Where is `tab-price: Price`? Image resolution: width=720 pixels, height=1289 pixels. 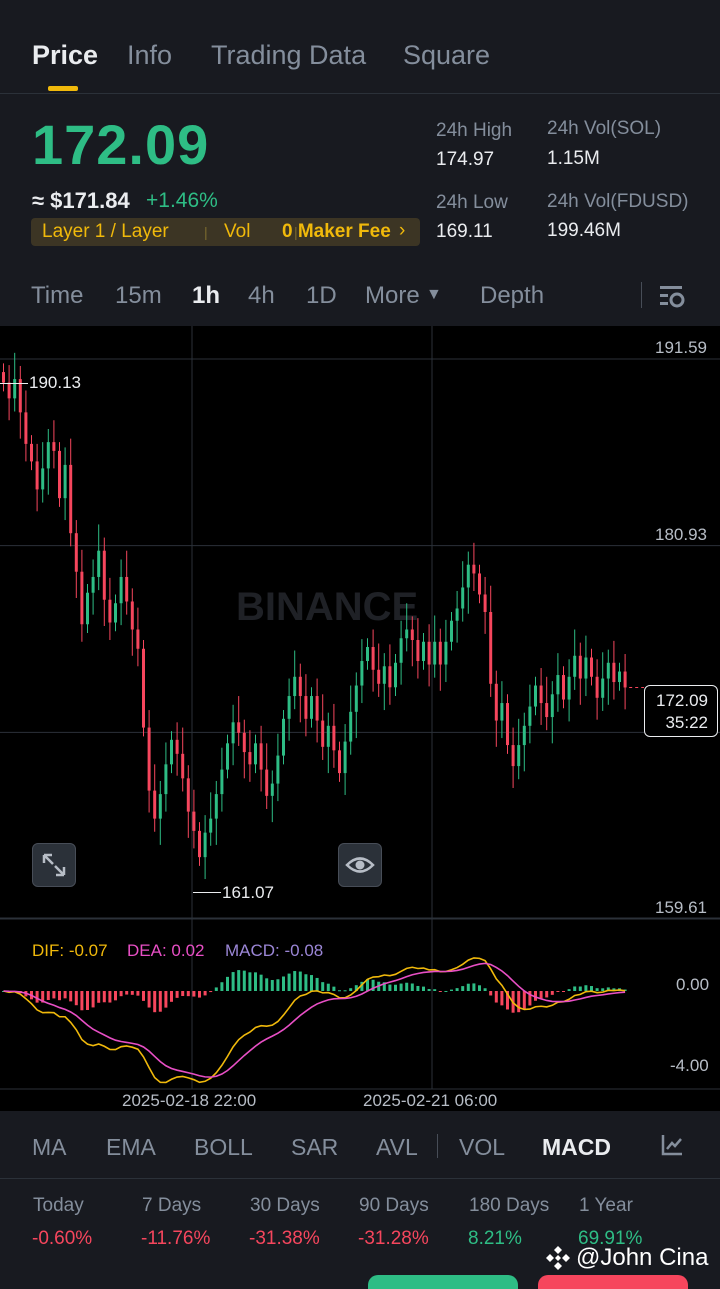
tab-price: Price is located at coordinates (65, 55).